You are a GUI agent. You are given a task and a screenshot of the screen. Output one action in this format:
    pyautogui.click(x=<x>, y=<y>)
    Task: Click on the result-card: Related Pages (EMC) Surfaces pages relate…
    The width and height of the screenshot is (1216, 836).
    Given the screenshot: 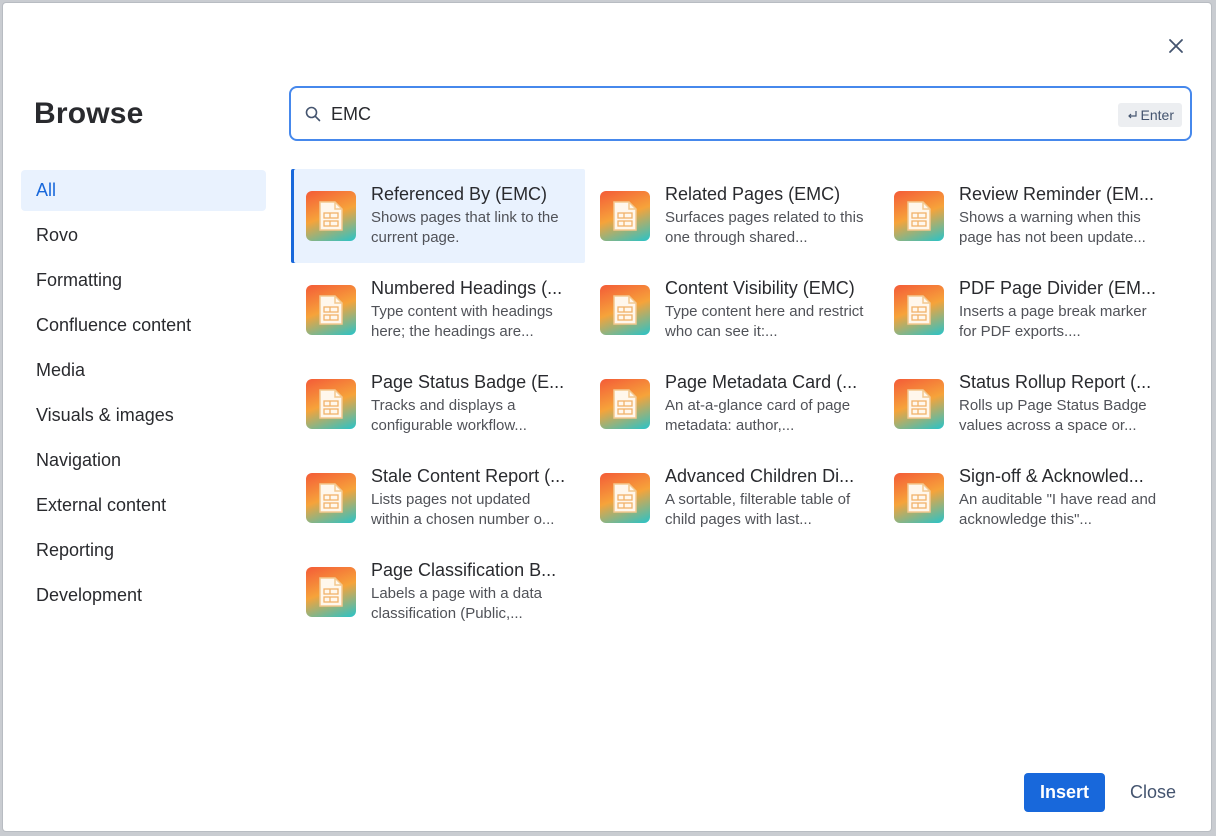 What is the action you would take?
    pyautogui.click(x=732, y=216)
    